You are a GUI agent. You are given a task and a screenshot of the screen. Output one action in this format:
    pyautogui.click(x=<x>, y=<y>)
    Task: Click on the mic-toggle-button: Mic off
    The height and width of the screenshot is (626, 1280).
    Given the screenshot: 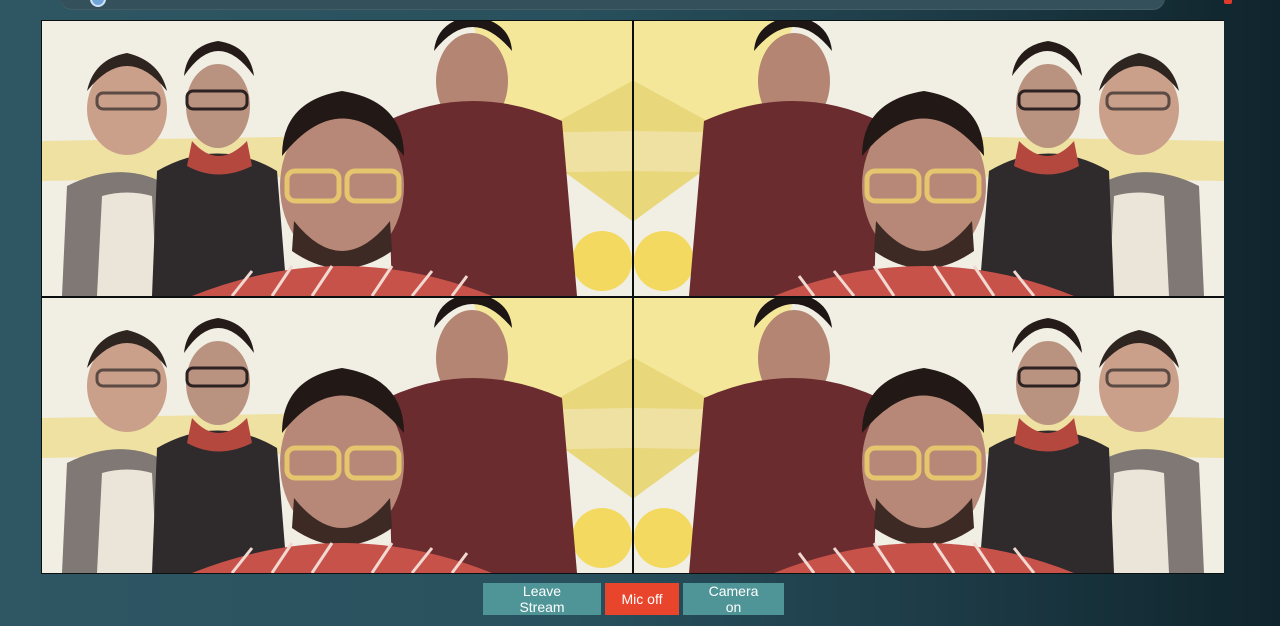 What is the action you would take?
    pyautogui.click(x=642, y=599)
    